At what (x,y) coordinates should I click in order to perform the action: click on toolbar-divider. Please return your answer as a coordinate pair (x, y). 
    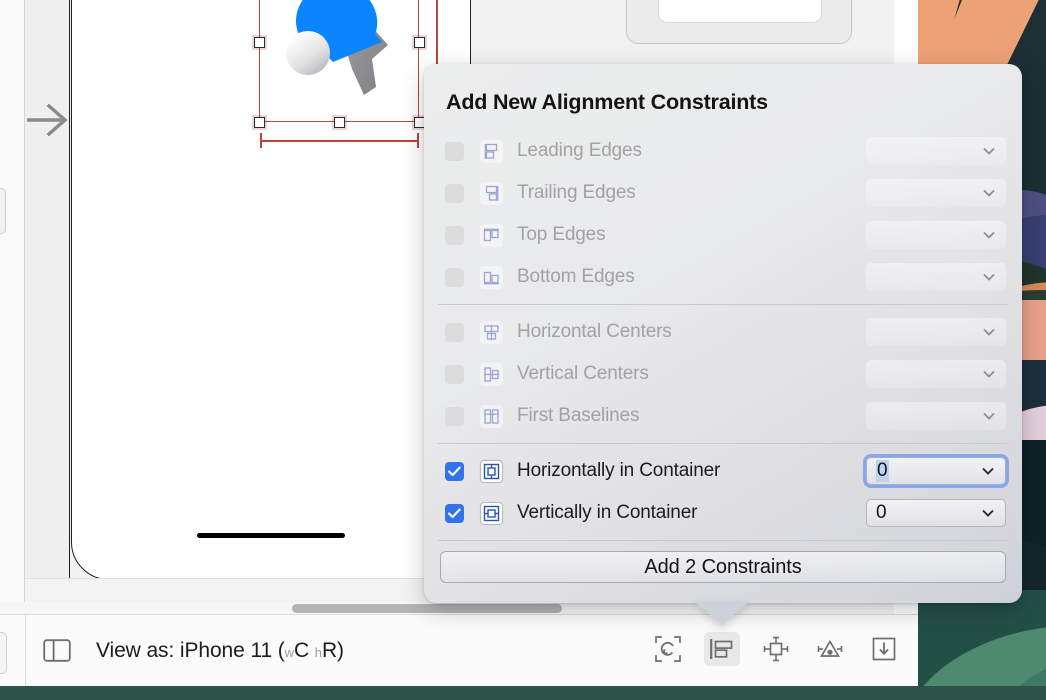
    Looking at the image, I should click on (25, 650).